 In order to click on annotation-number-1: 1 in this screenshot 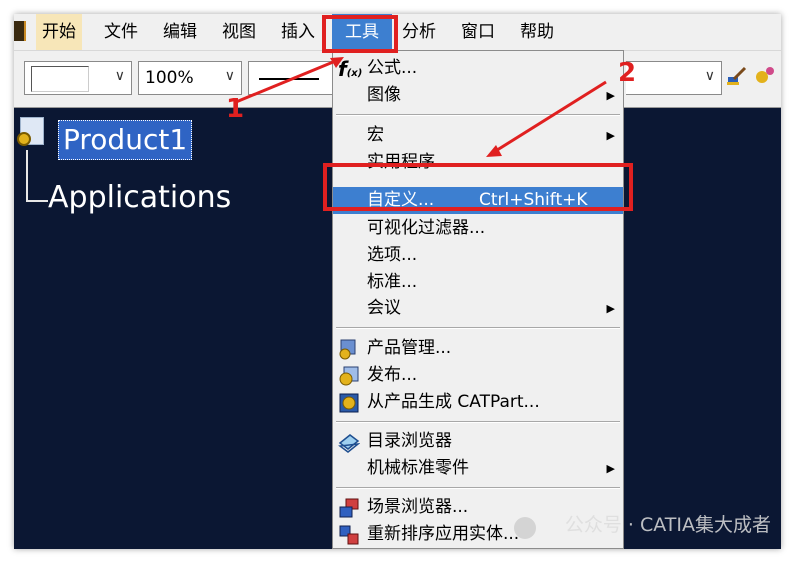, I will do `click(235, 109)`.